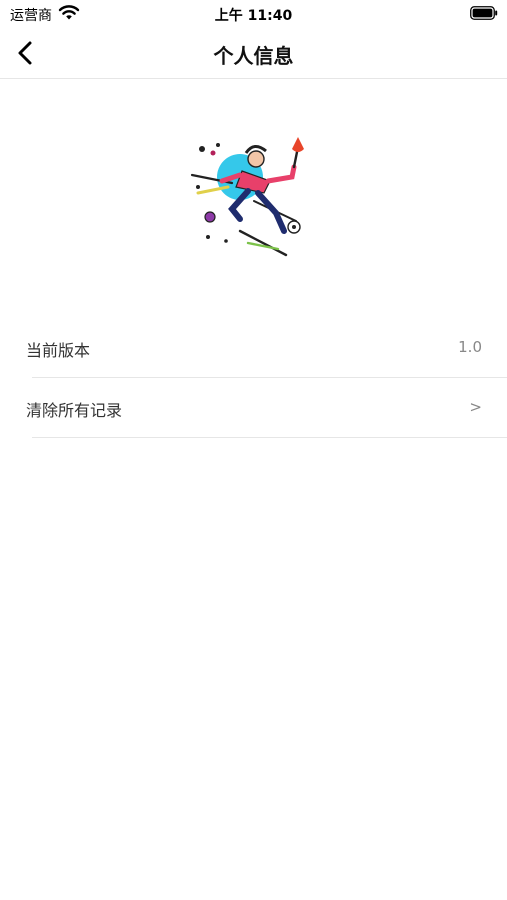 The height and width of the screenshot is (900, 507). What do you see at coordinates (269, 437) in the screenshot?
I see `divider` at bounding box center [269, 437].